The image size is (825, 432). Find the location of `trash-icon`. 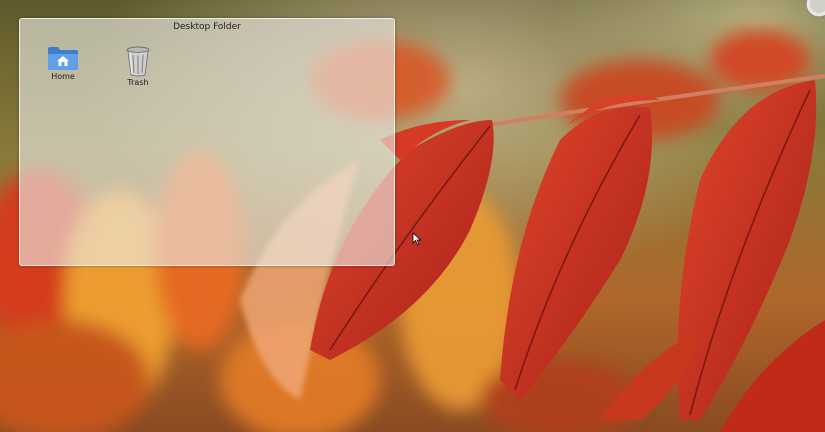

trash-icon is located at coordinates (138, 61).